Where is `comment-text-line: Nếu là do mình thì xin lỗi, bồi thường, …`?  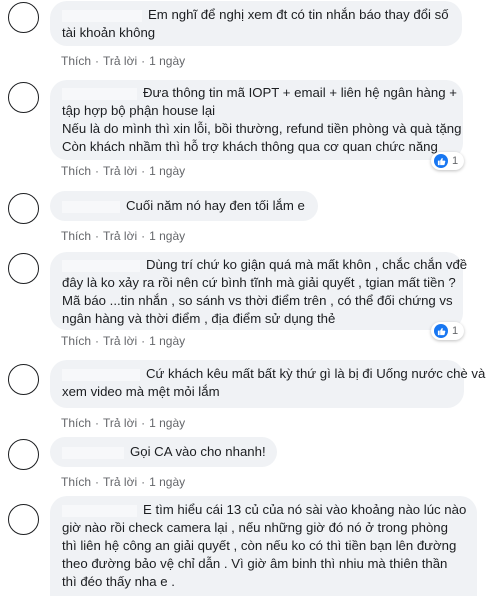
comment-text-line: Nếu là do mình thì xin lỗi, bồi thường, … is located at coordinates (262, 128).